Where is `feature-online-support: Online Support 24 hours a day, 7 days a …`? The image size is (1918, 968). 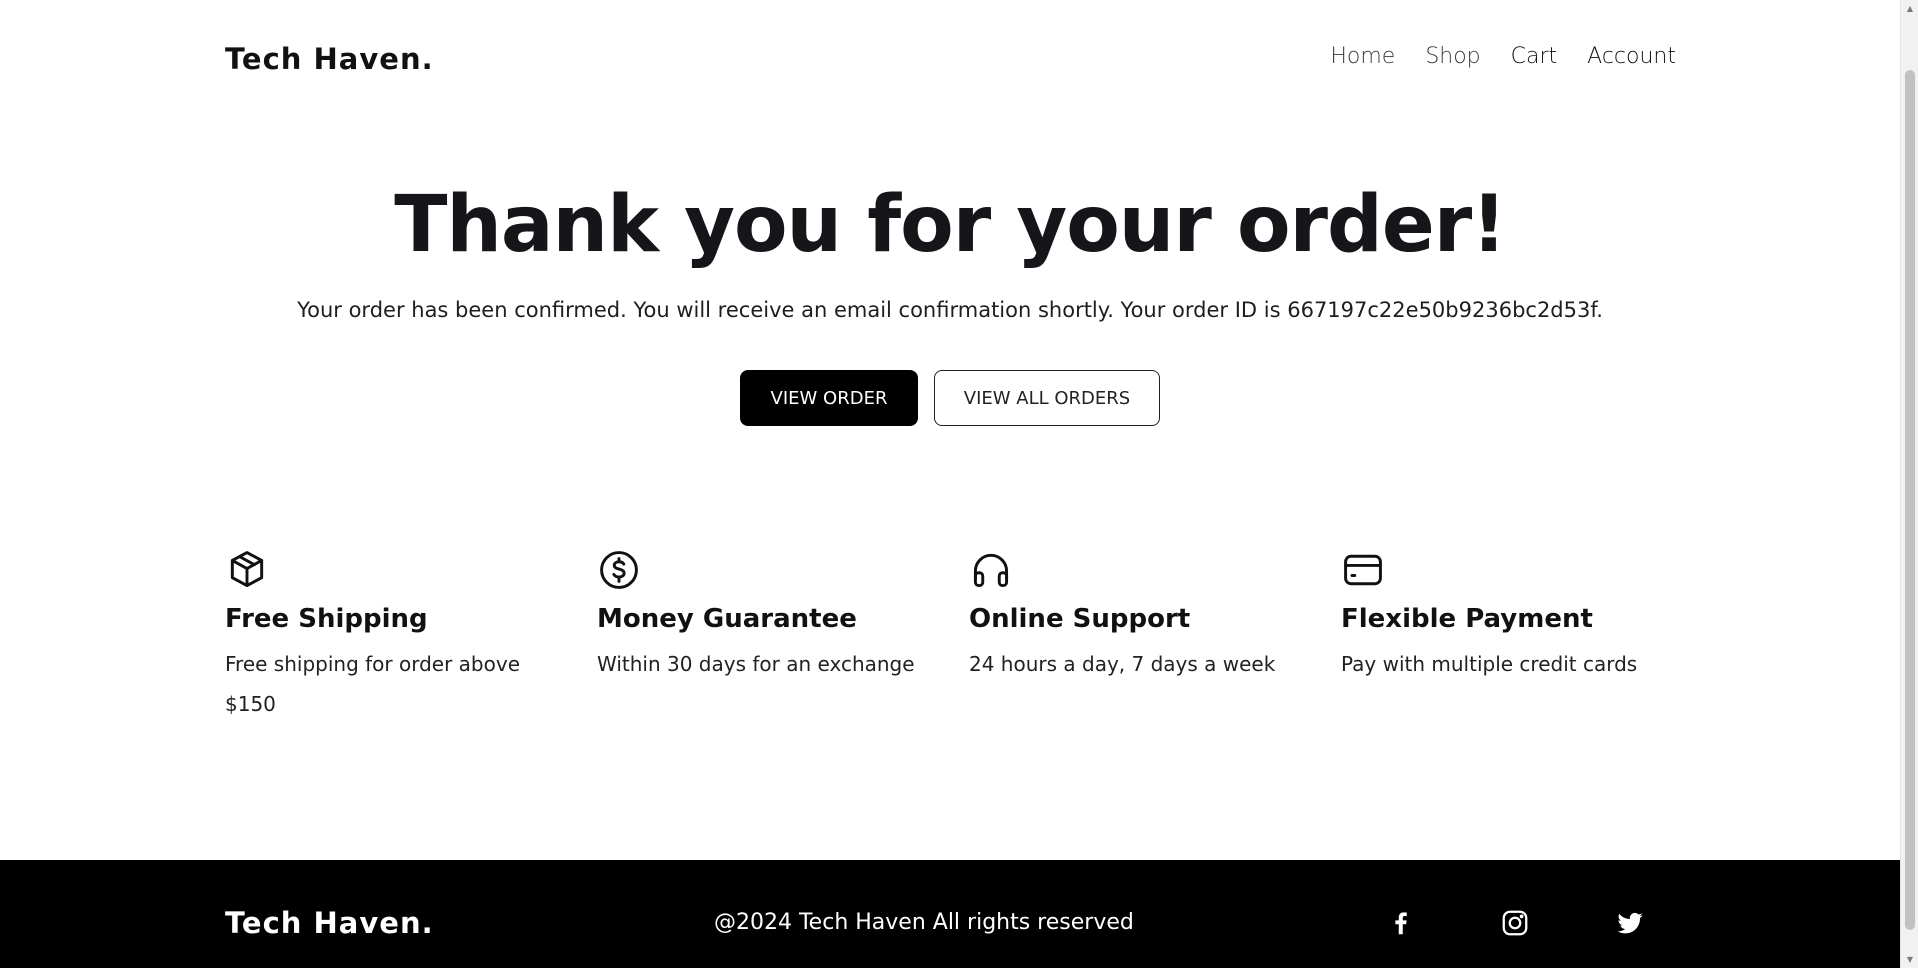 feature-online-support: Online Support 24 hours a day, 7 days a … is located at coordinates (1134, 616).